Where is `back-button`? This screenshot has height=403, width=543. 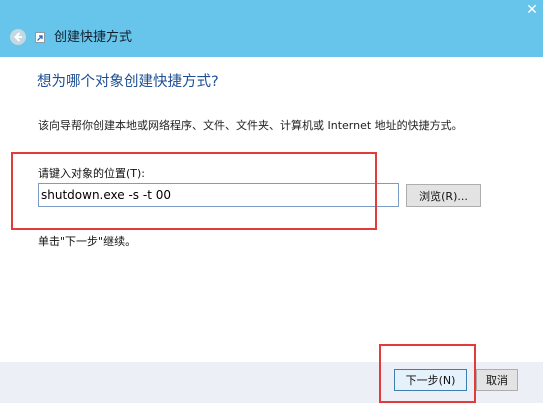 back-button is located at coordinates (18, 37).